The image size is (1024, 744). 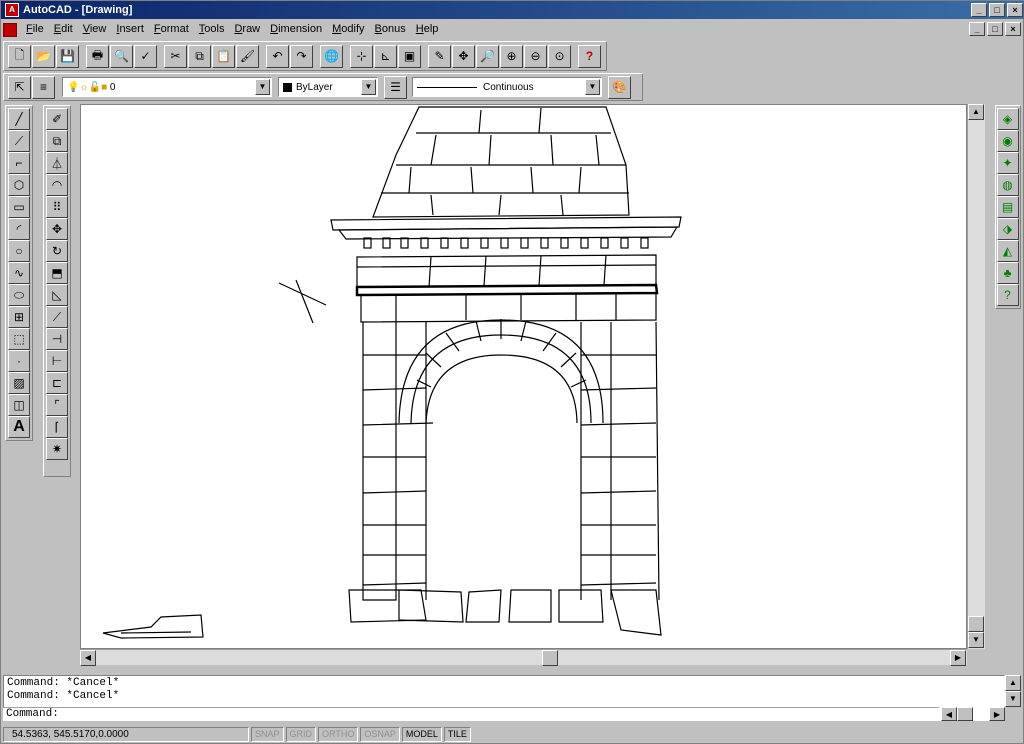 What do you see at coordinates (995, 29) in the screenshot?
I see `doc-restore-button: □` at bounding box center [995, 29].